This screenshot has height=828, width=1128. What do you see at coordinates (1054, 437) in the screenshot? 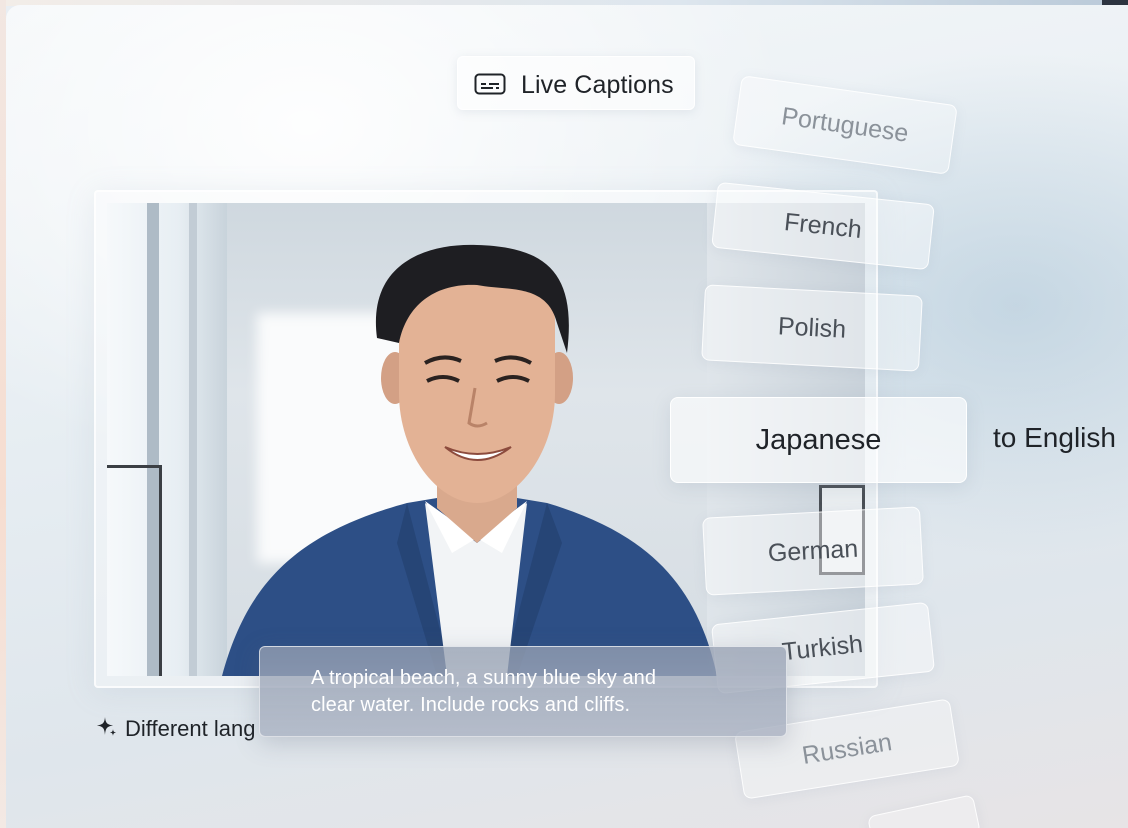
I see `target-language-label: to English` at bounding box center [1054, 437].